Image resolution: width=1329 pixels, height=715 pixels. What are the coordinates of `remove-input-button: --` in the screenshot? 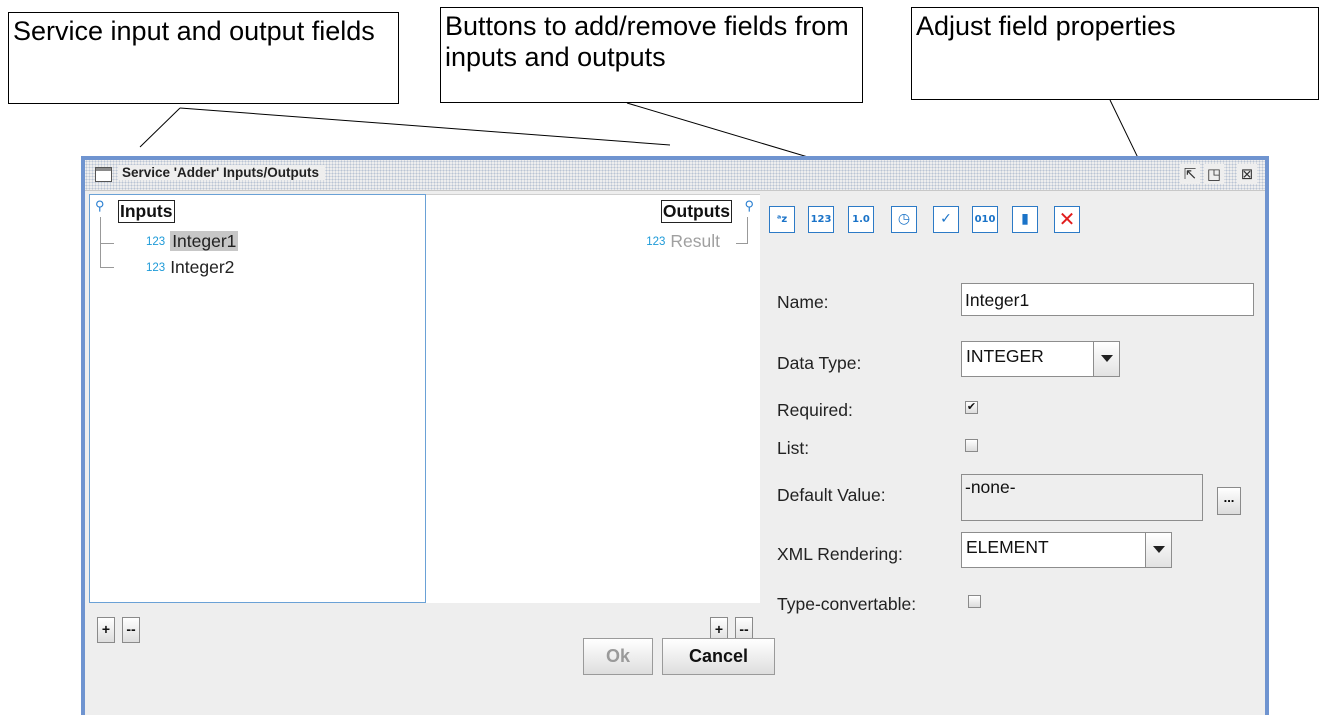 It's located at (131, 630).